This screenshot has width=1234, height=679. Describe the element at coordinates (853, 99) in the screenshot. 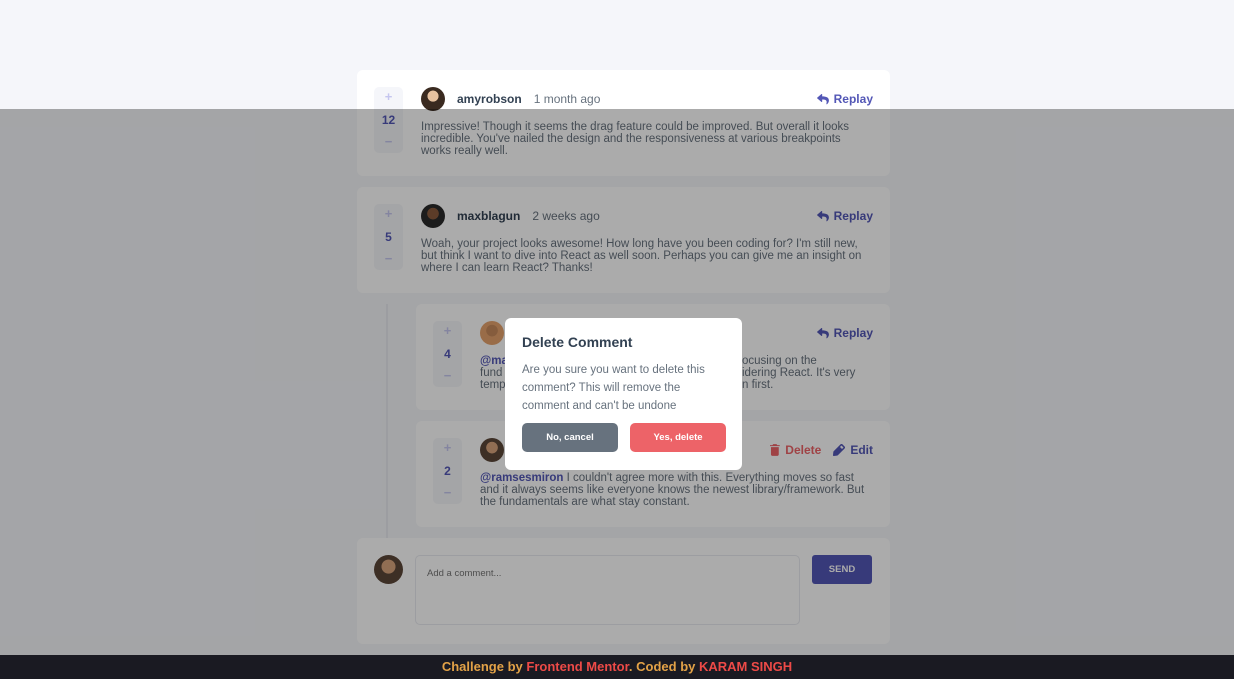

I see `reply-label: Replay` at that location.